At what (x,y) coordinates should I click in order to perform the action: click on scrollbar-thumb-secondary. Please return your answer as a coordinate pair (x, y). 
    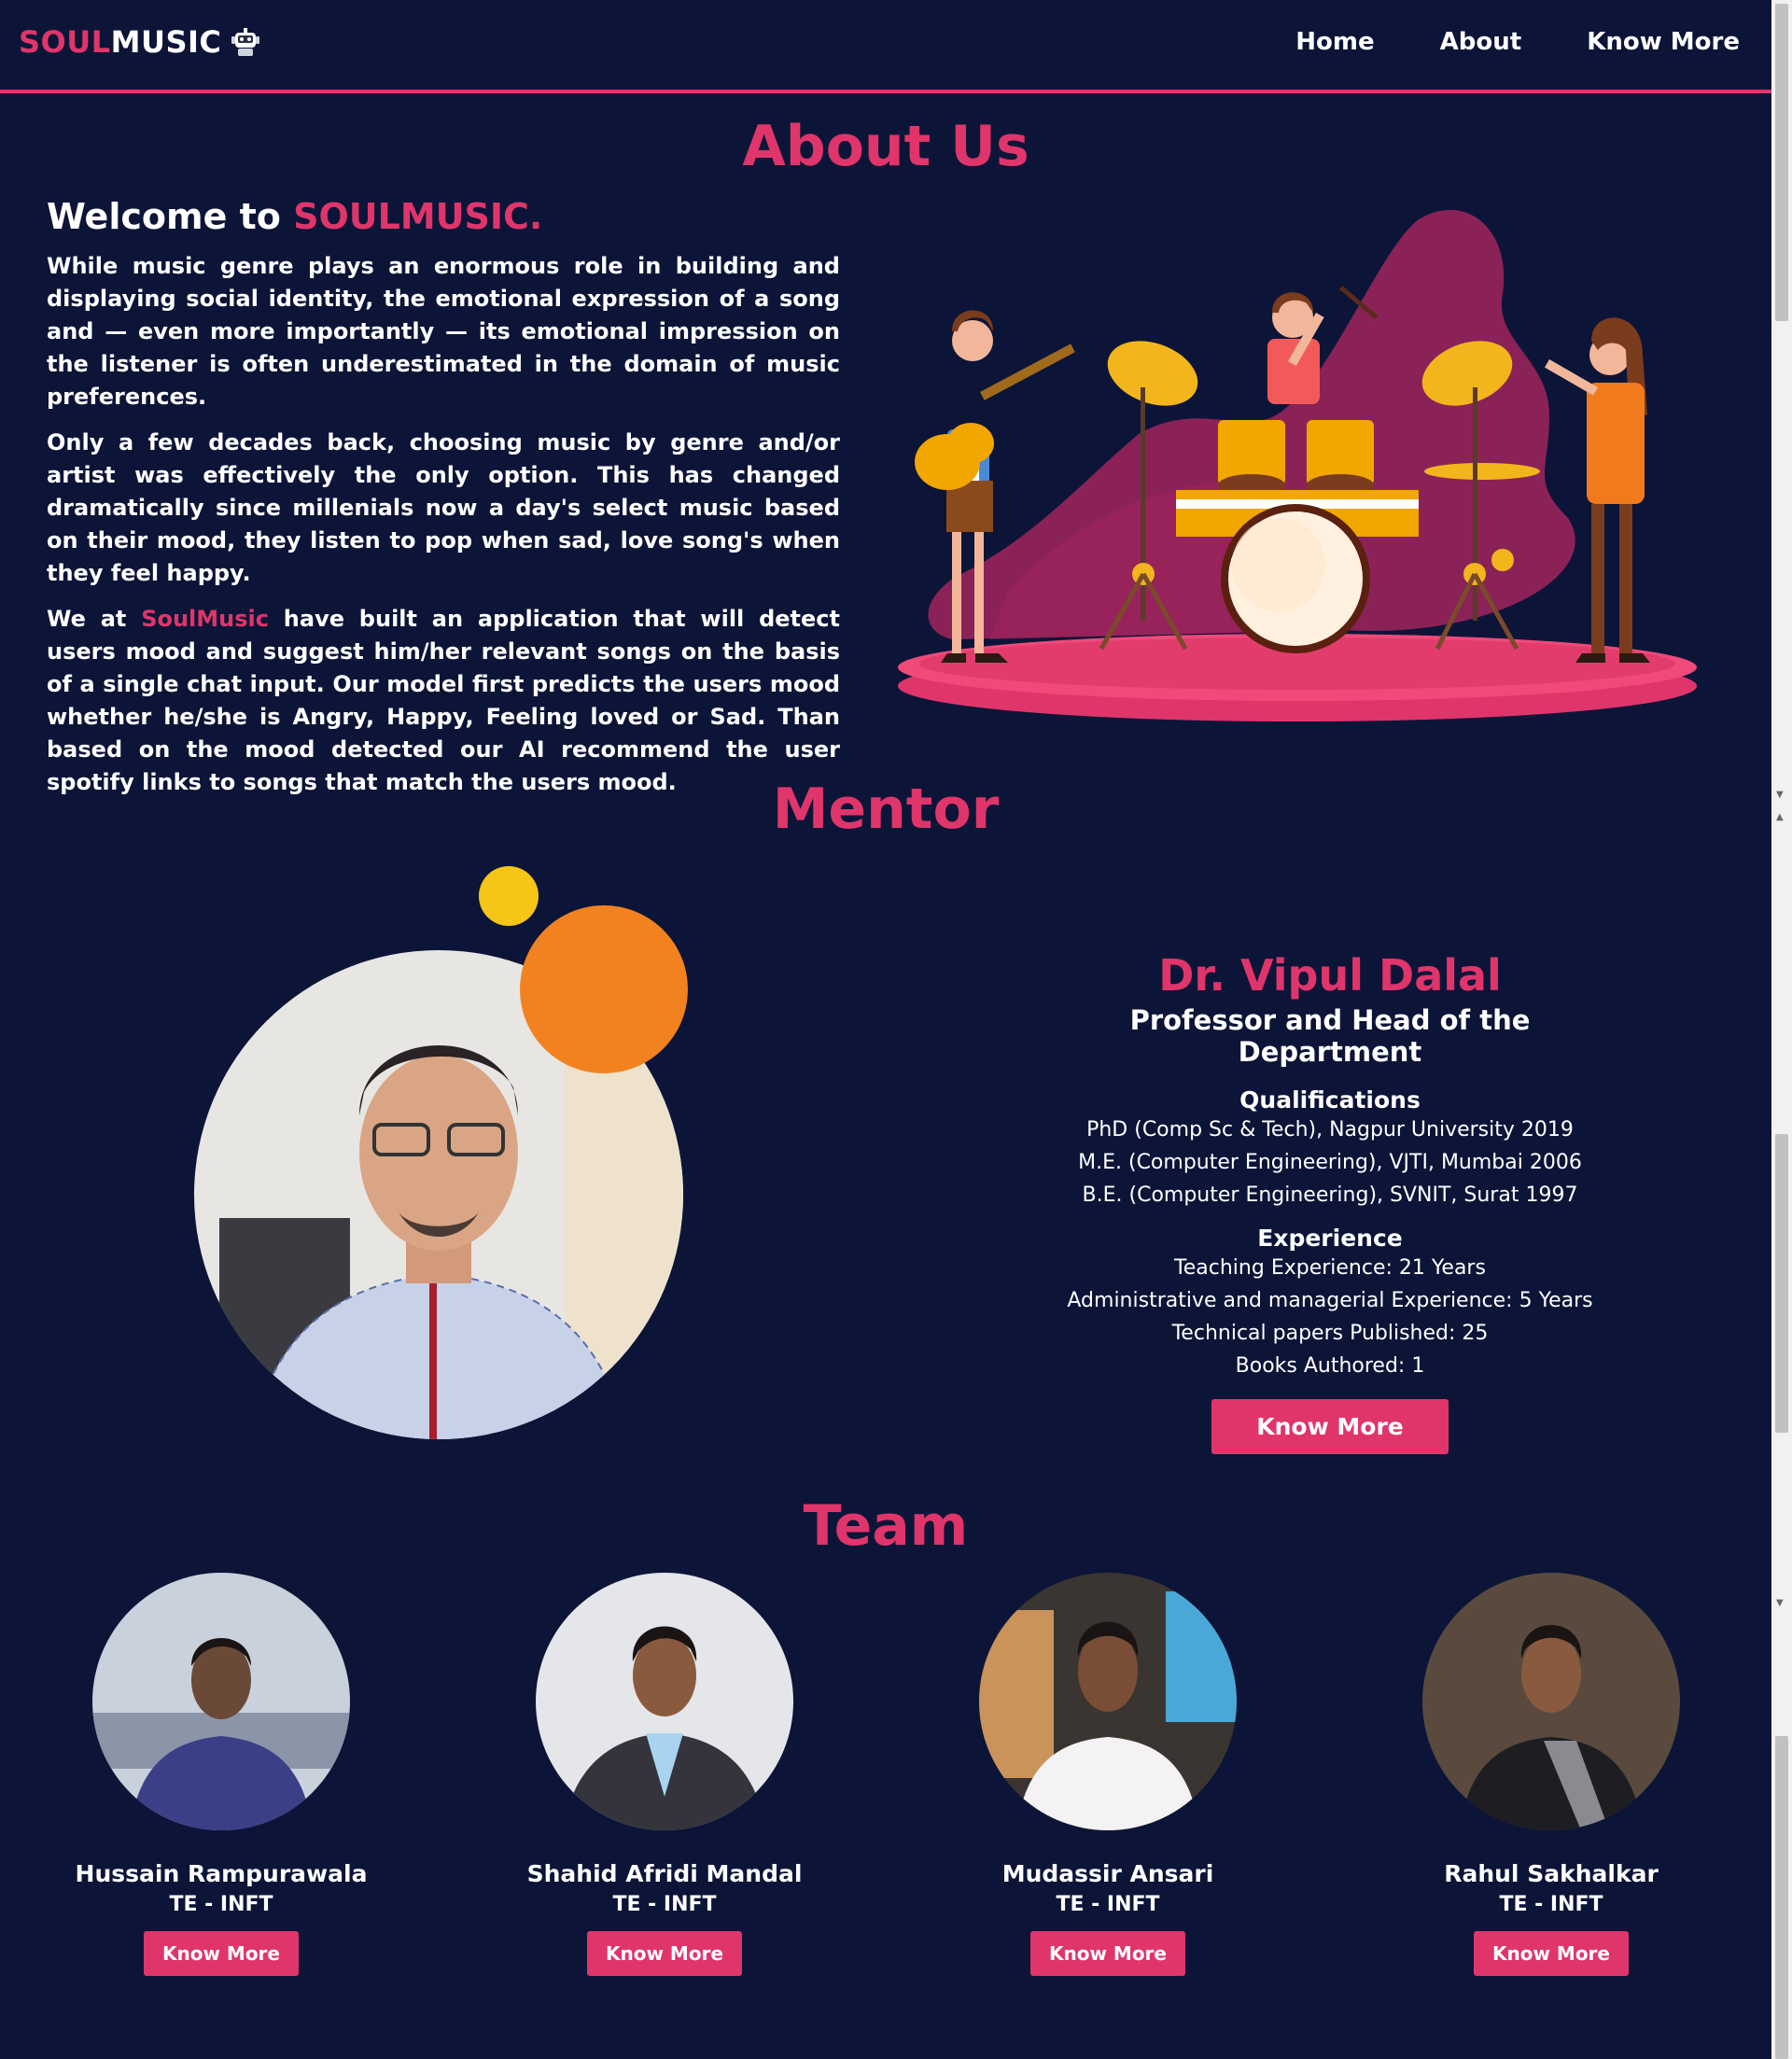
    Looking at the image, I should click on (1781, 1283).